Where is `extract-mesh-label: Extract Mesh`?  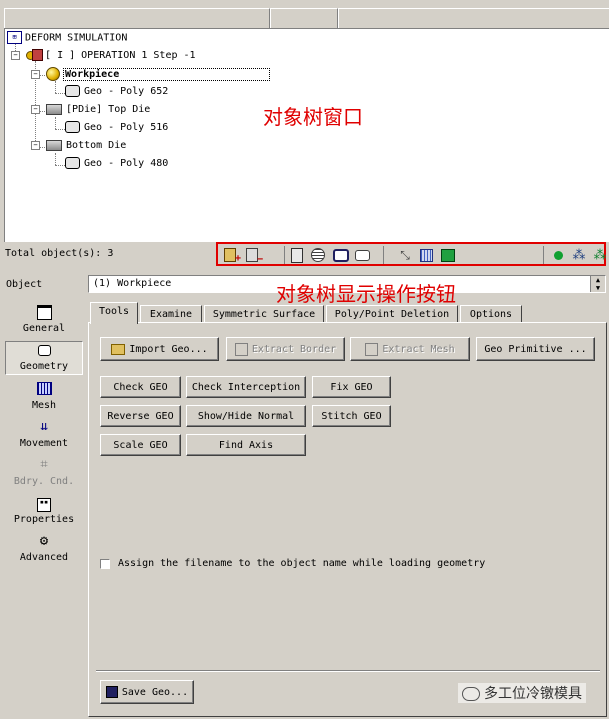
extract-mesh-label: Extract Mesh is located at coordinates (418, 349).